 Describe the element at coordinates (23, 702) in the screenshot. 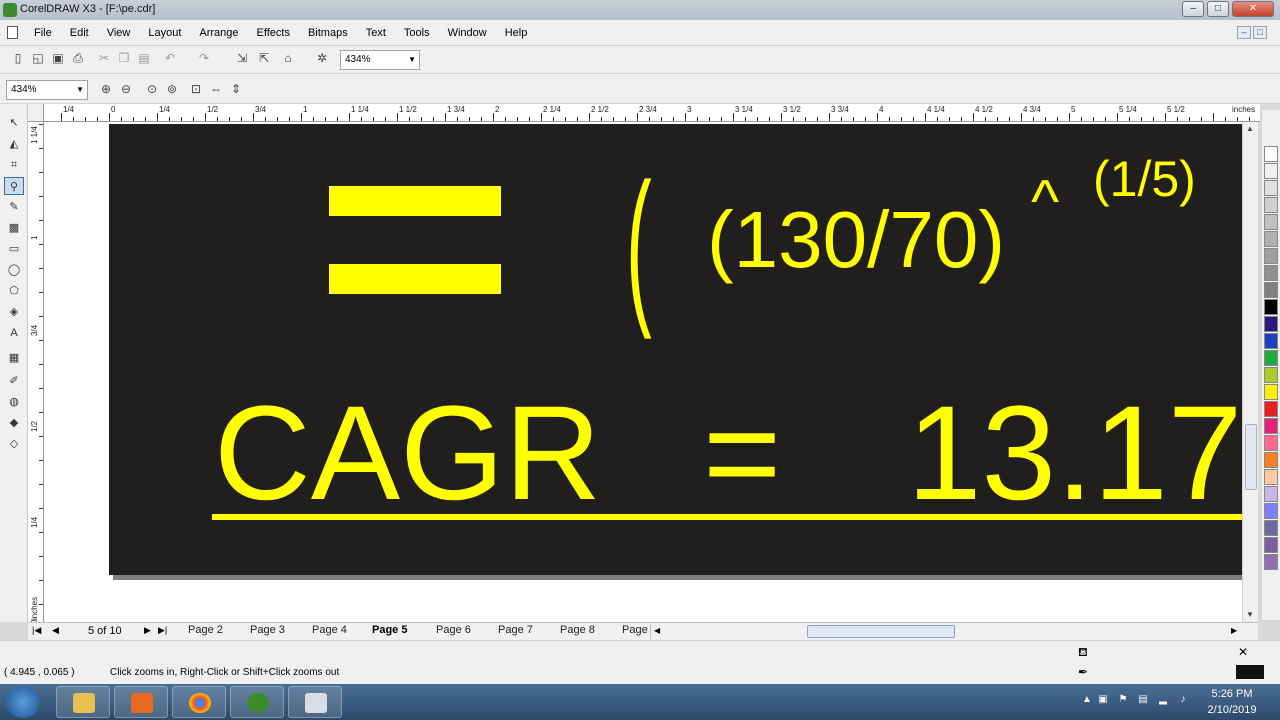

I see `start-button` at that location.